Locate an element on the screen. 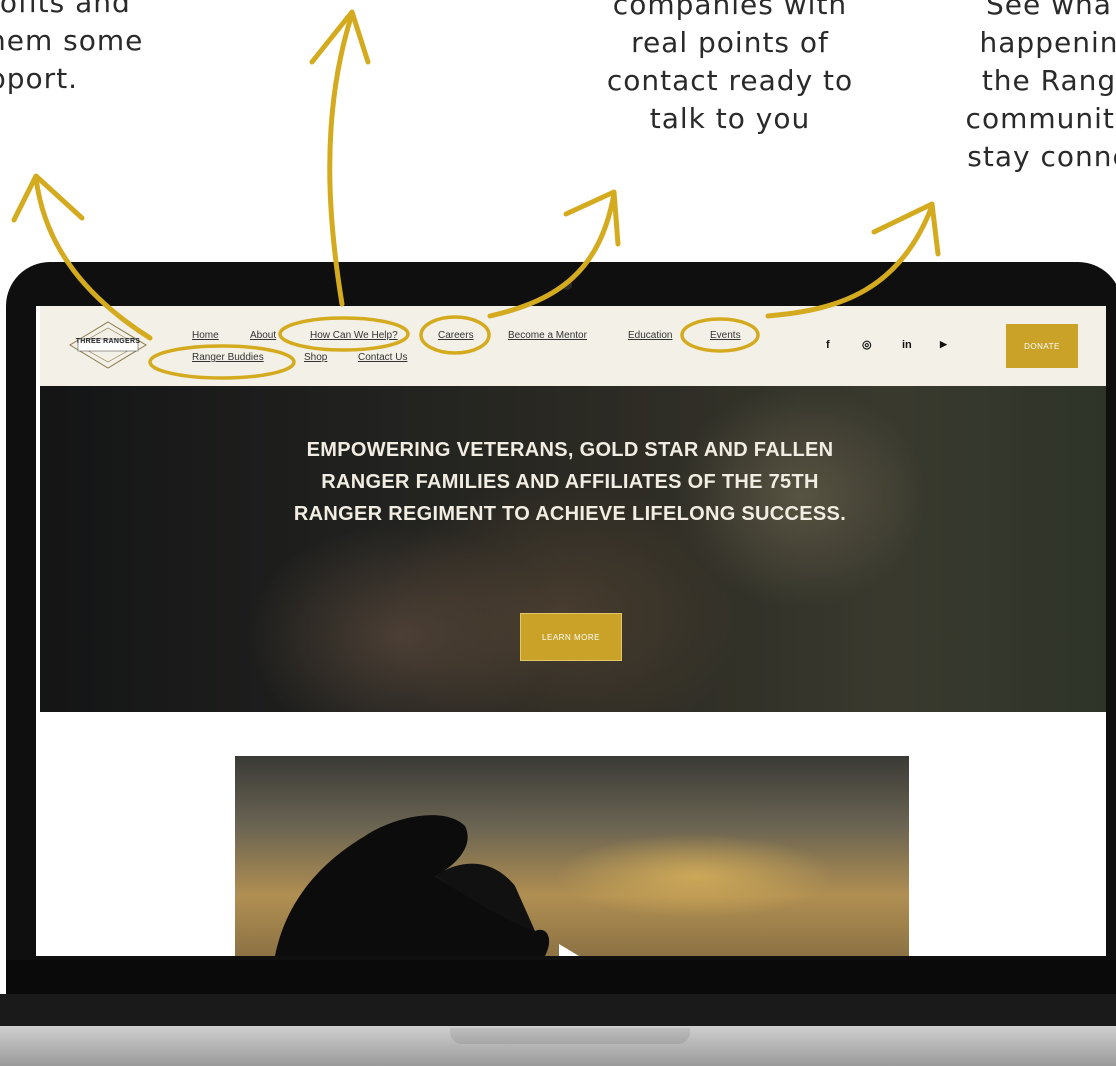  learn-more-button: LEARN MORE is located at coordinates (571, 637).